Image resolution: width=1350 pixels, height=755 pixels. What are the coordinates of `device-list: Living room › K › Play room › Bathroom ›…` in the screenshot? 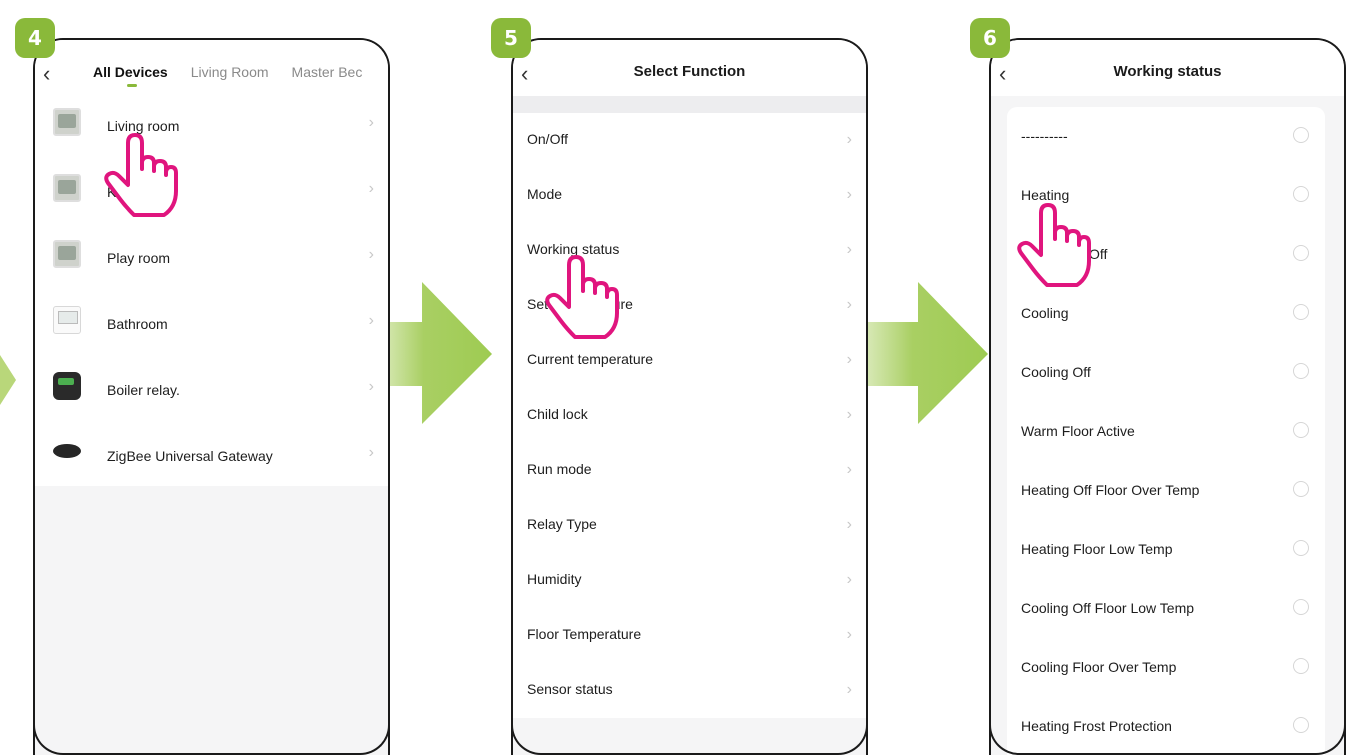 It's located at (211, 291).